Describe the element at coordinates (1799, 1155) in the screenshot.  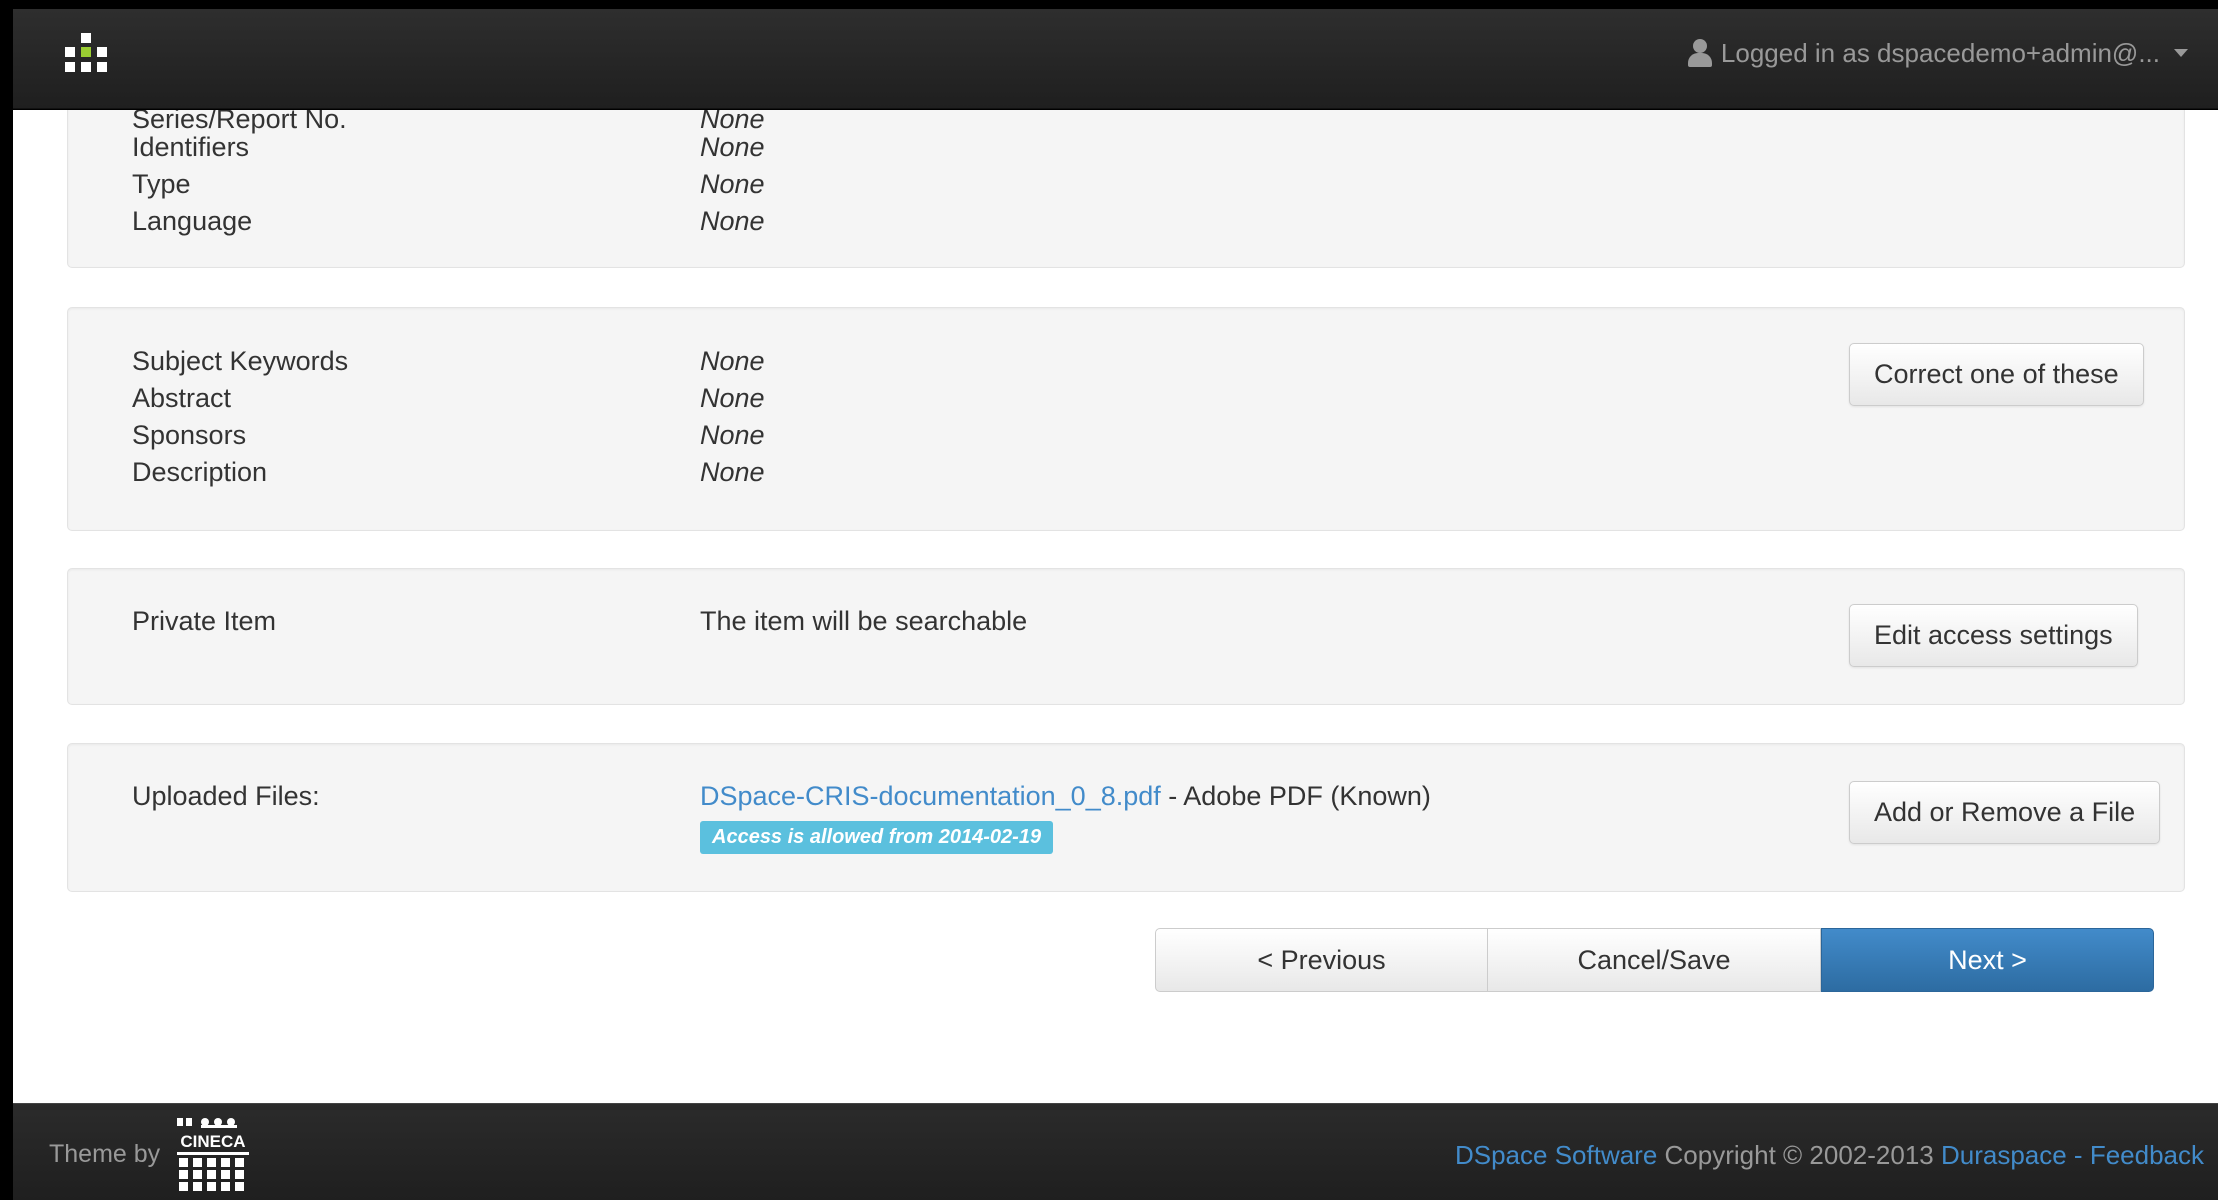
I see `copyright-text: Copyright © 2002-2013` at that location.